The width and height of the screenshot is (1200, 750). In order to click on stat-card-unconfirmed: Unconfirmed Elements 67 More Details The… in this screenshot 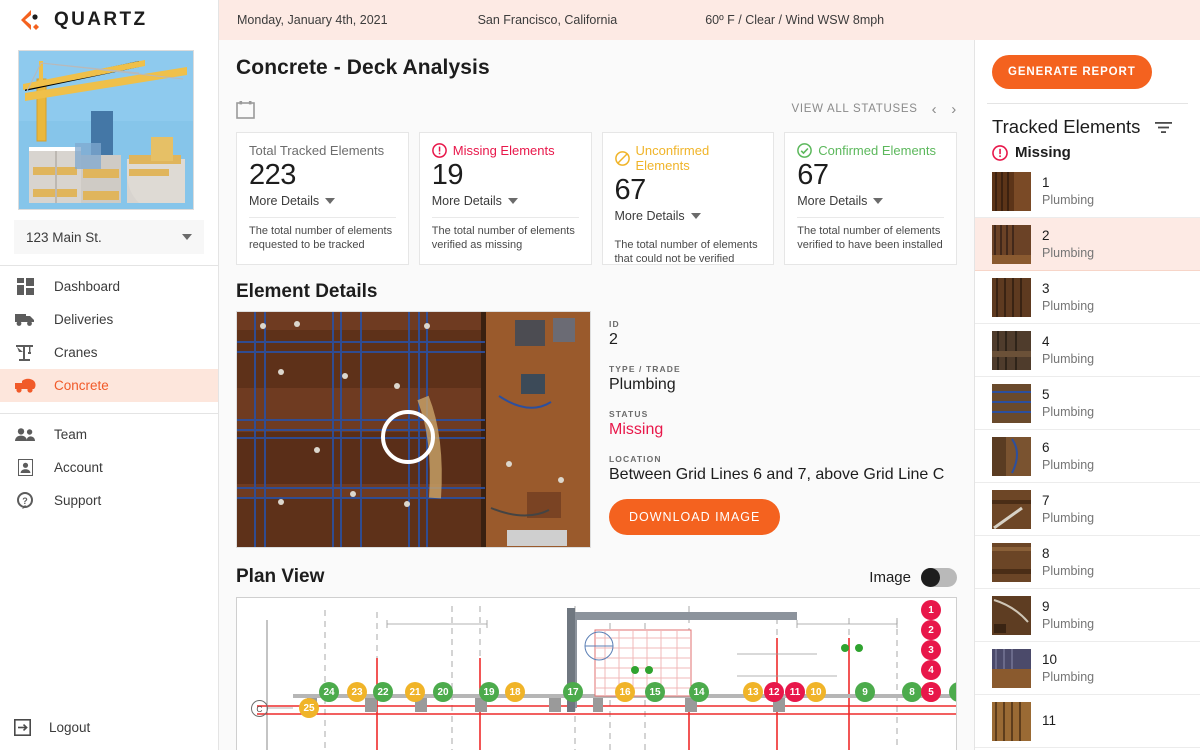, I will do `click(688, 198)`.